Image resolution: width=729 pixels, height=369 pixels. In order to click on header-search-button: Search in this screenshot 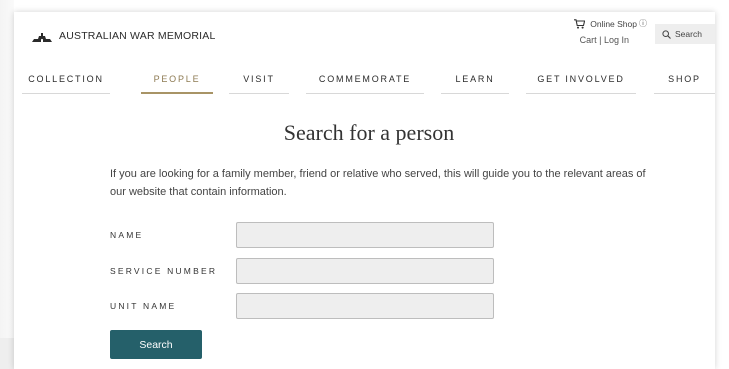, I will do `click(685, 34)`.